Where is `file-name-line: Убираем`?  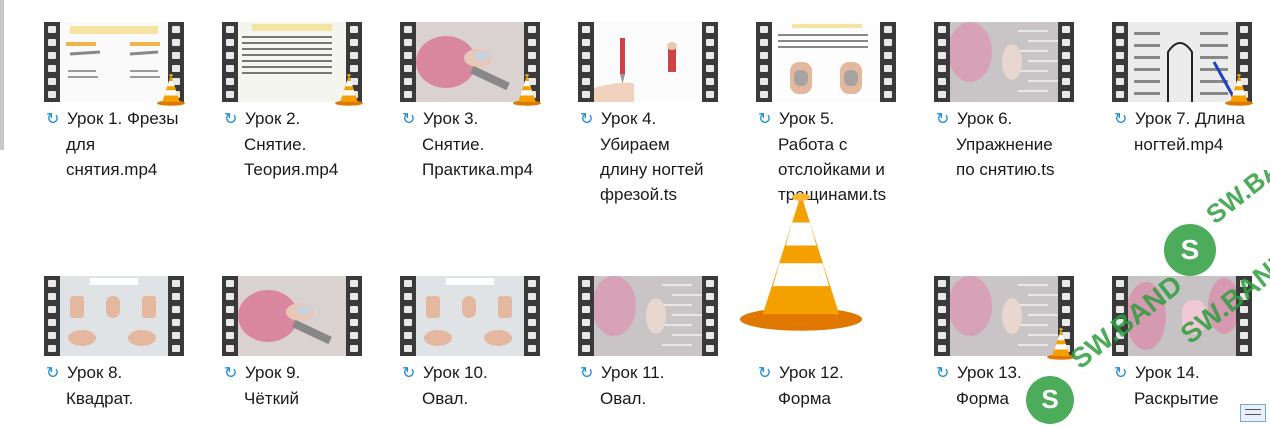 file-name-line: Убираем is located at coordinates (635, 144).